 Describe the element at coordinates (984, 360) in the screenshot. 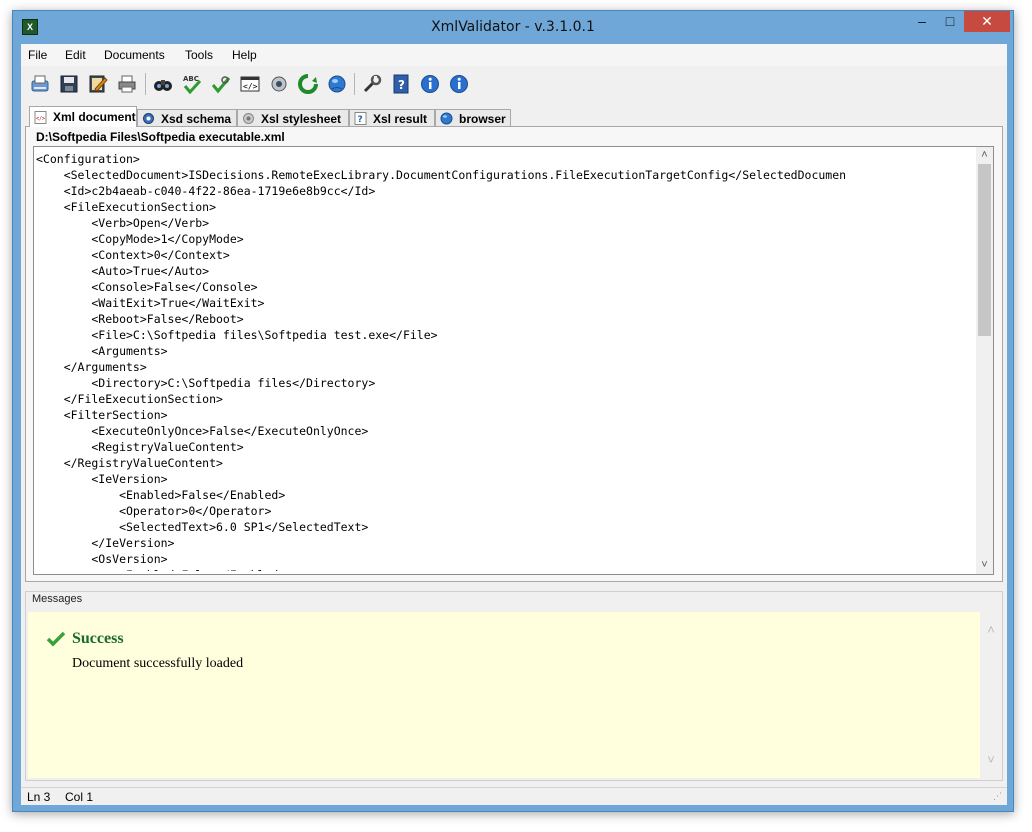

I see `editor-vertical-scrollbar: ˄ ˅` at that location.